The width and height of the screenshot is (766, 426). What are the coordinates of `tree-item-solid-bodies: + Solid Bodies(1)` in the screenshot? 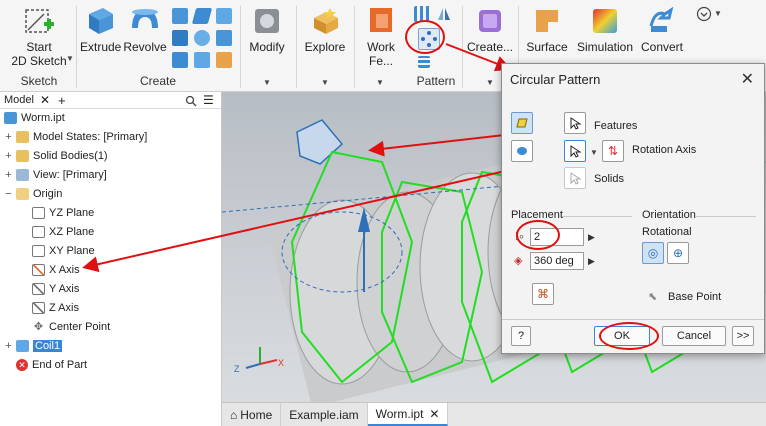 It's located at (56, 156).